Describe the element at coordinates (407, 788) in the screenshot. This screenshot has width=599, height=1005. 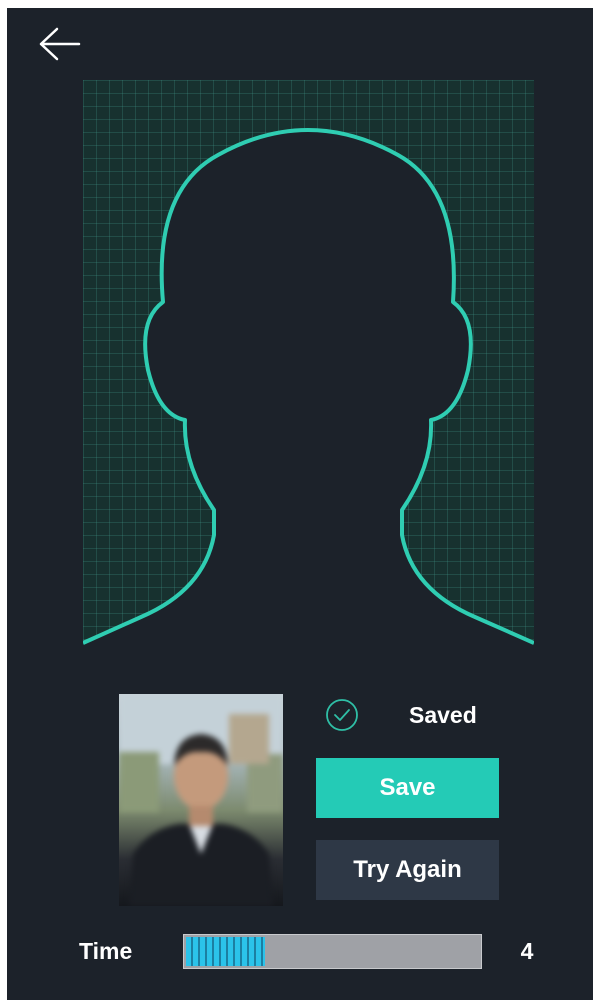
I see `save-button: Save` at that location.